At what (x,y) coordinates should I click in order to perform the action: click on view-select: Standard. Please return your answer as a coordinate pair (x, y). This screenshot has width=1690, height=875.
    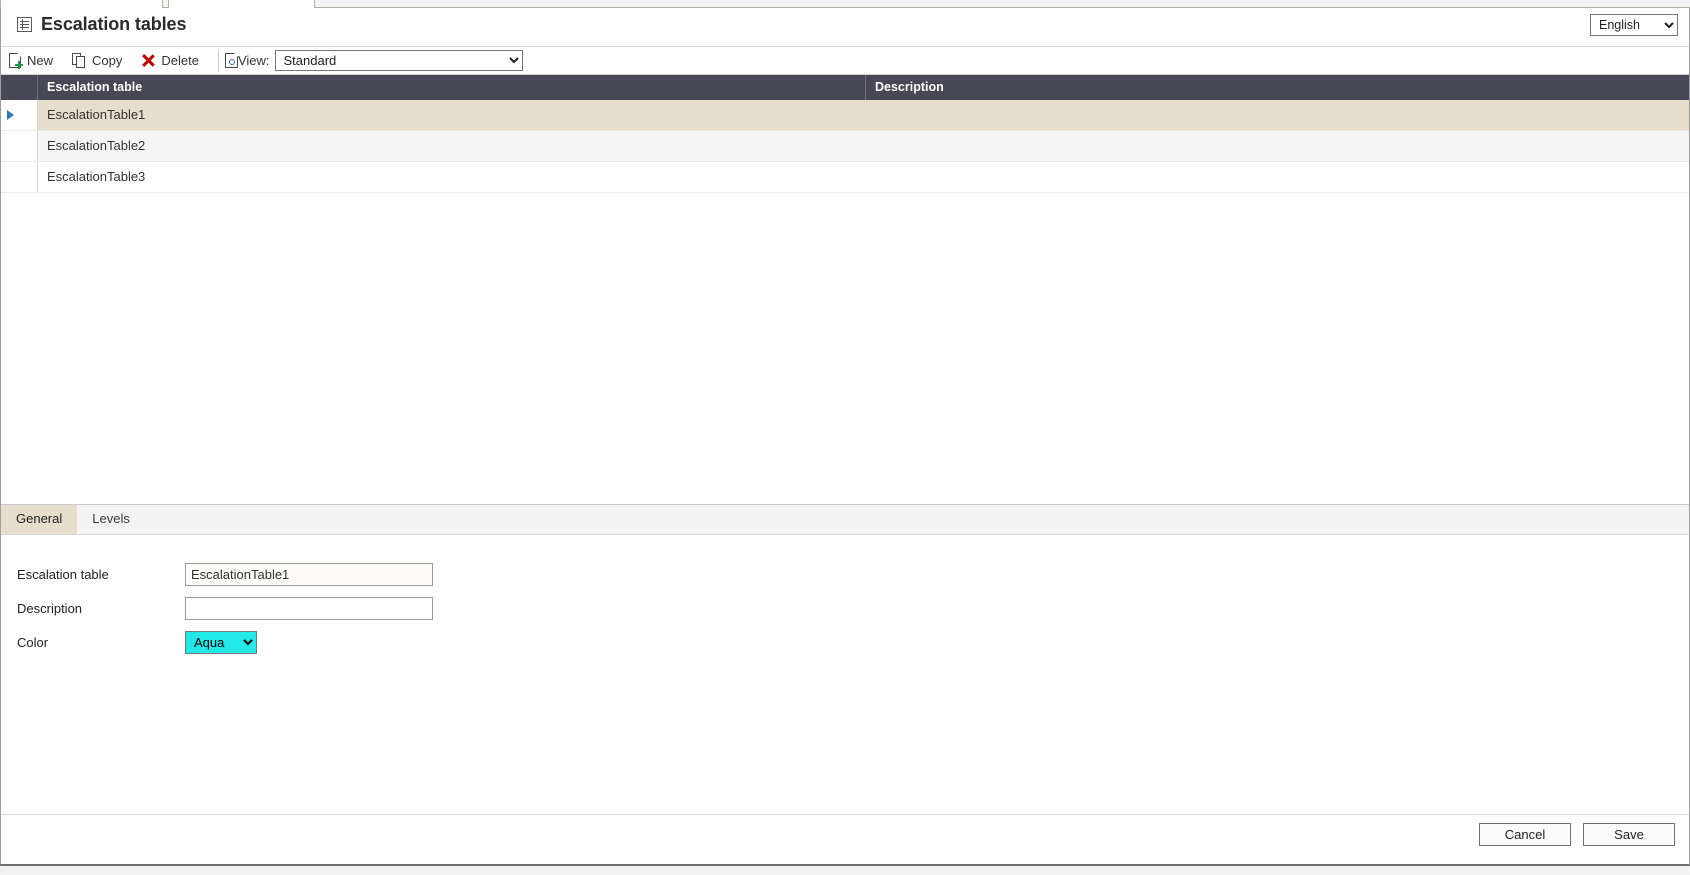
    Looking at the image, I should click on (398, 60).